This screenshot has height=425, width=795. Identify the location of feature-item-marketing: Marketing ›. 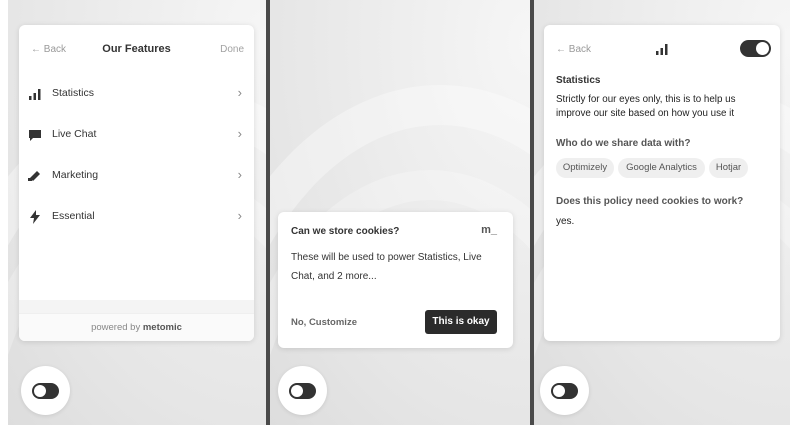
(136, 176).